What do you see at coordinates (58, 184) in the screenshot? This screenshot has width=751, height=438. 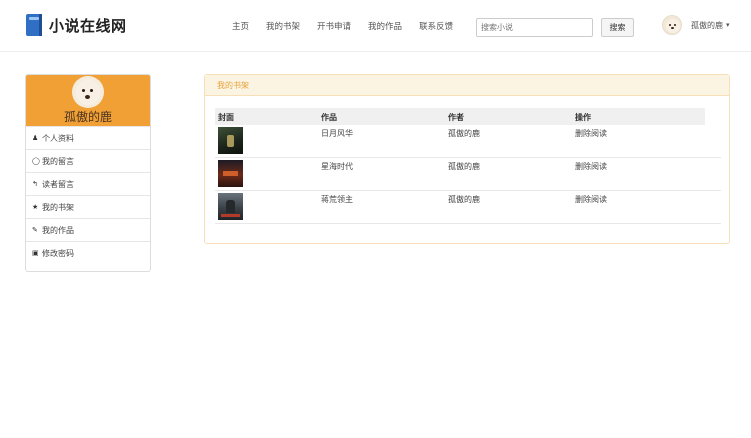 I see `sidebar-item-label: 读者留言` at bounding box center [58, 184].